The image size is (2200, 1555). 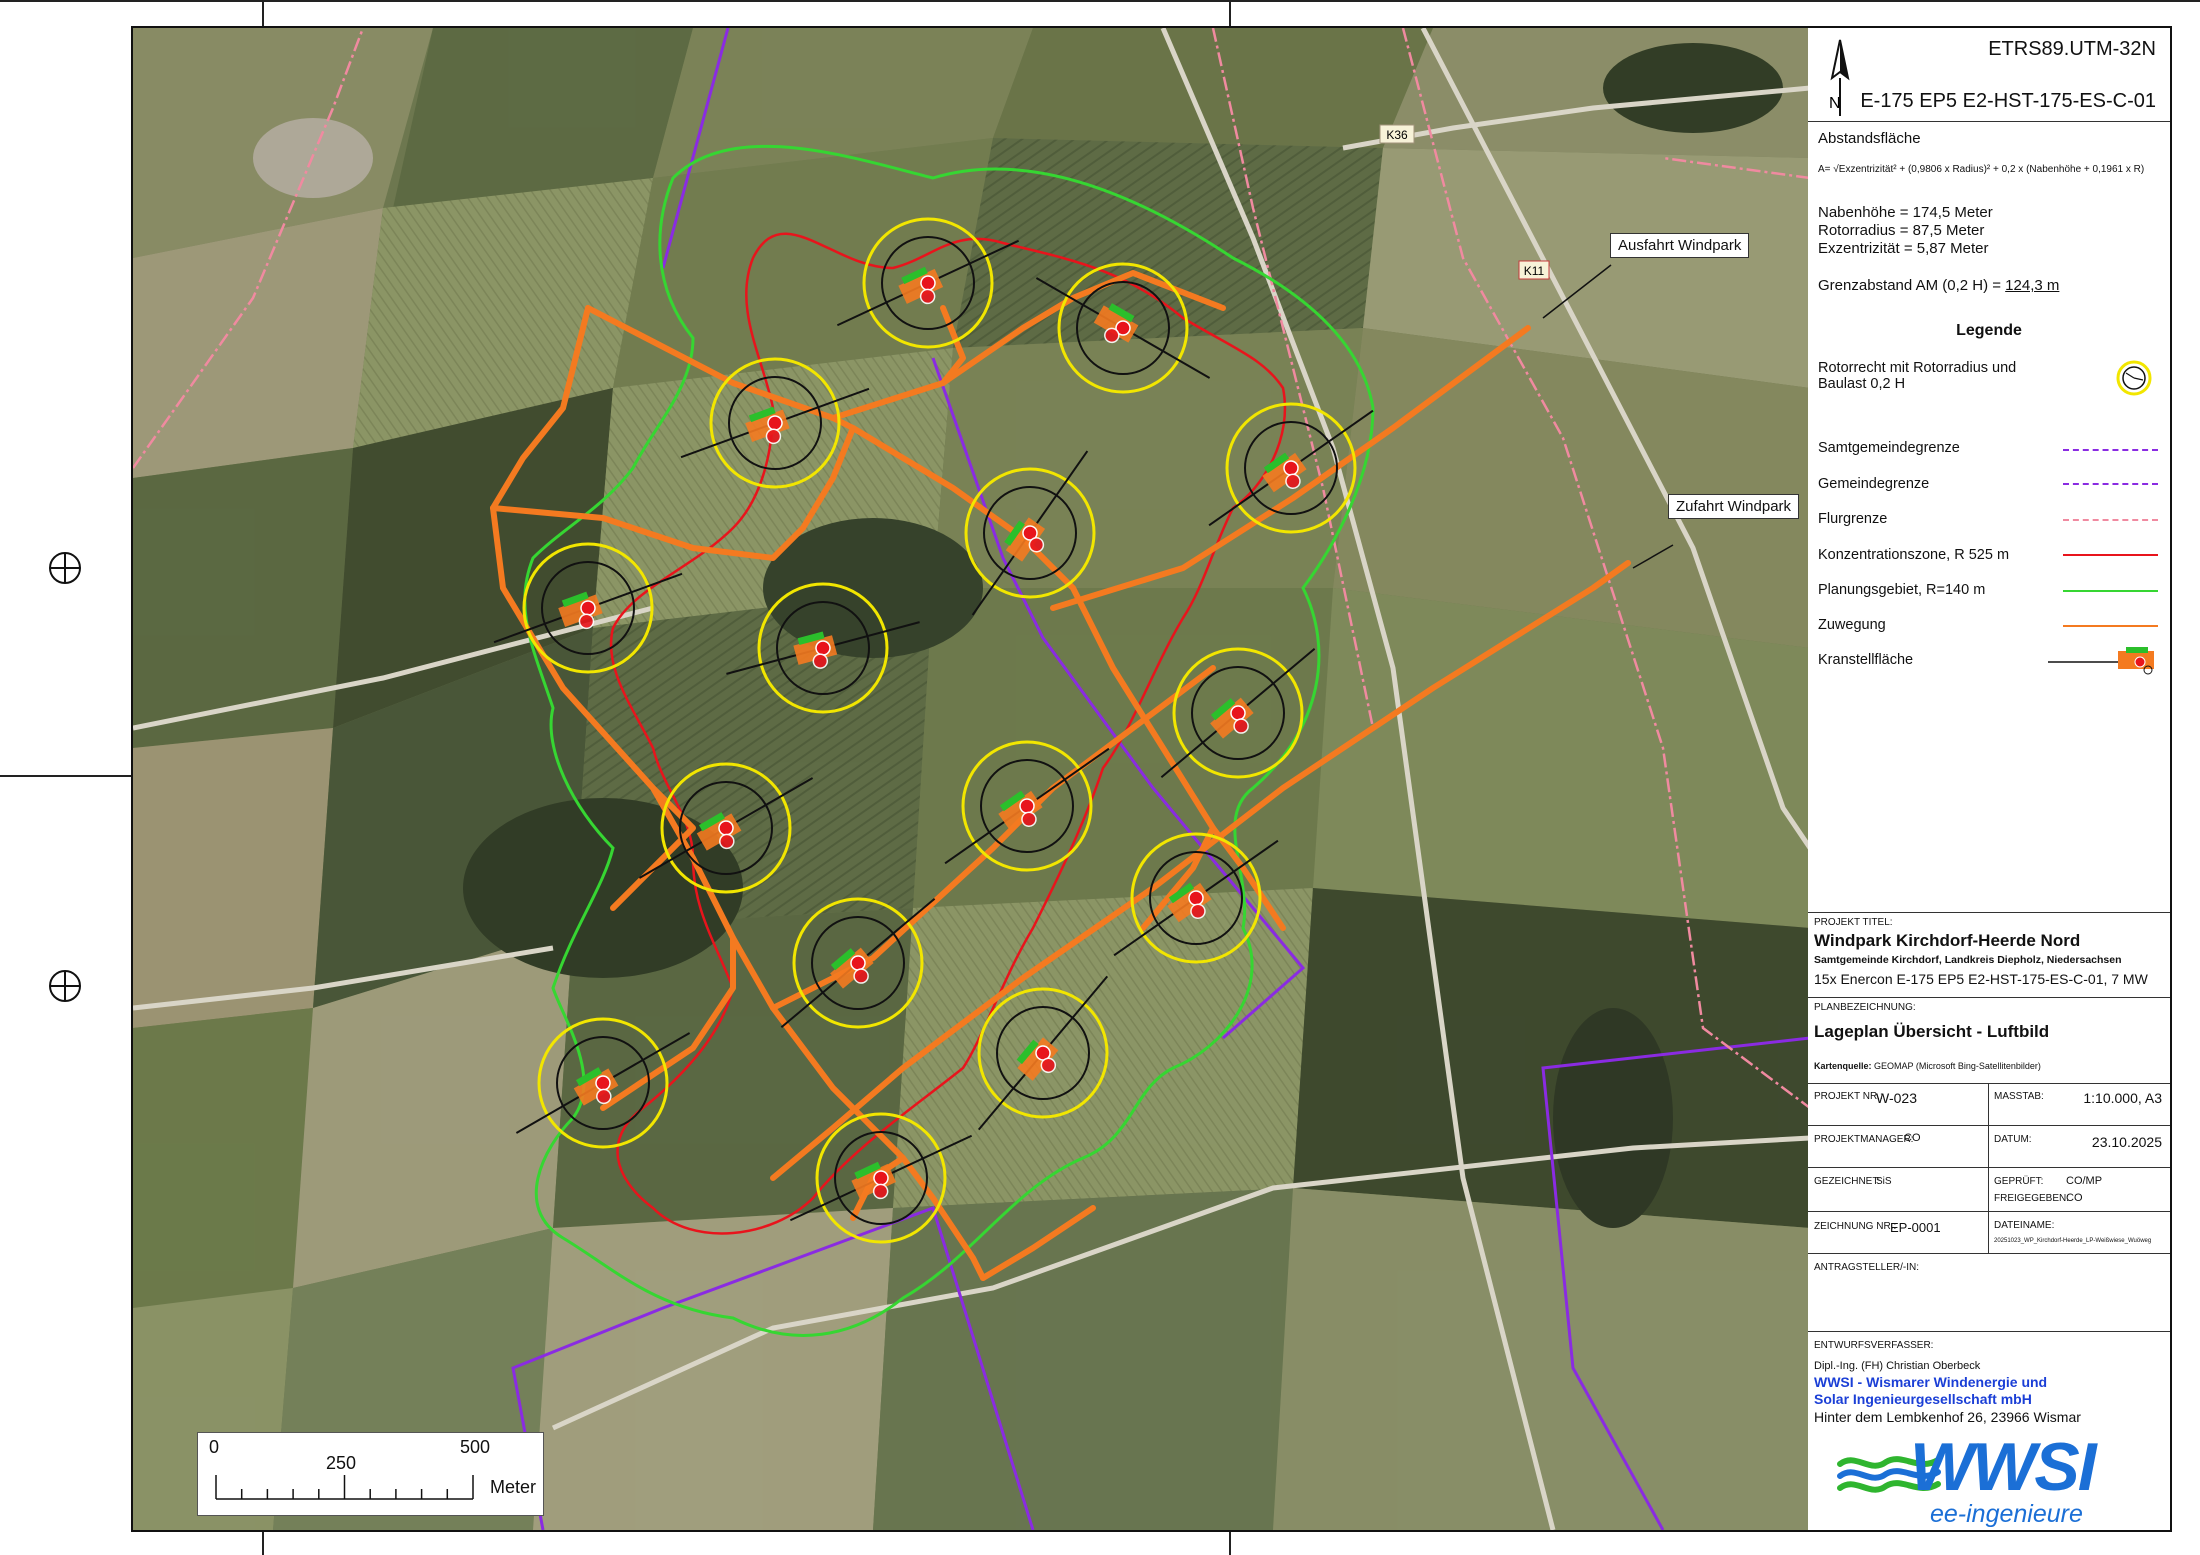 I want to click on crane-pad-icon, so click(x=2101, y=661).